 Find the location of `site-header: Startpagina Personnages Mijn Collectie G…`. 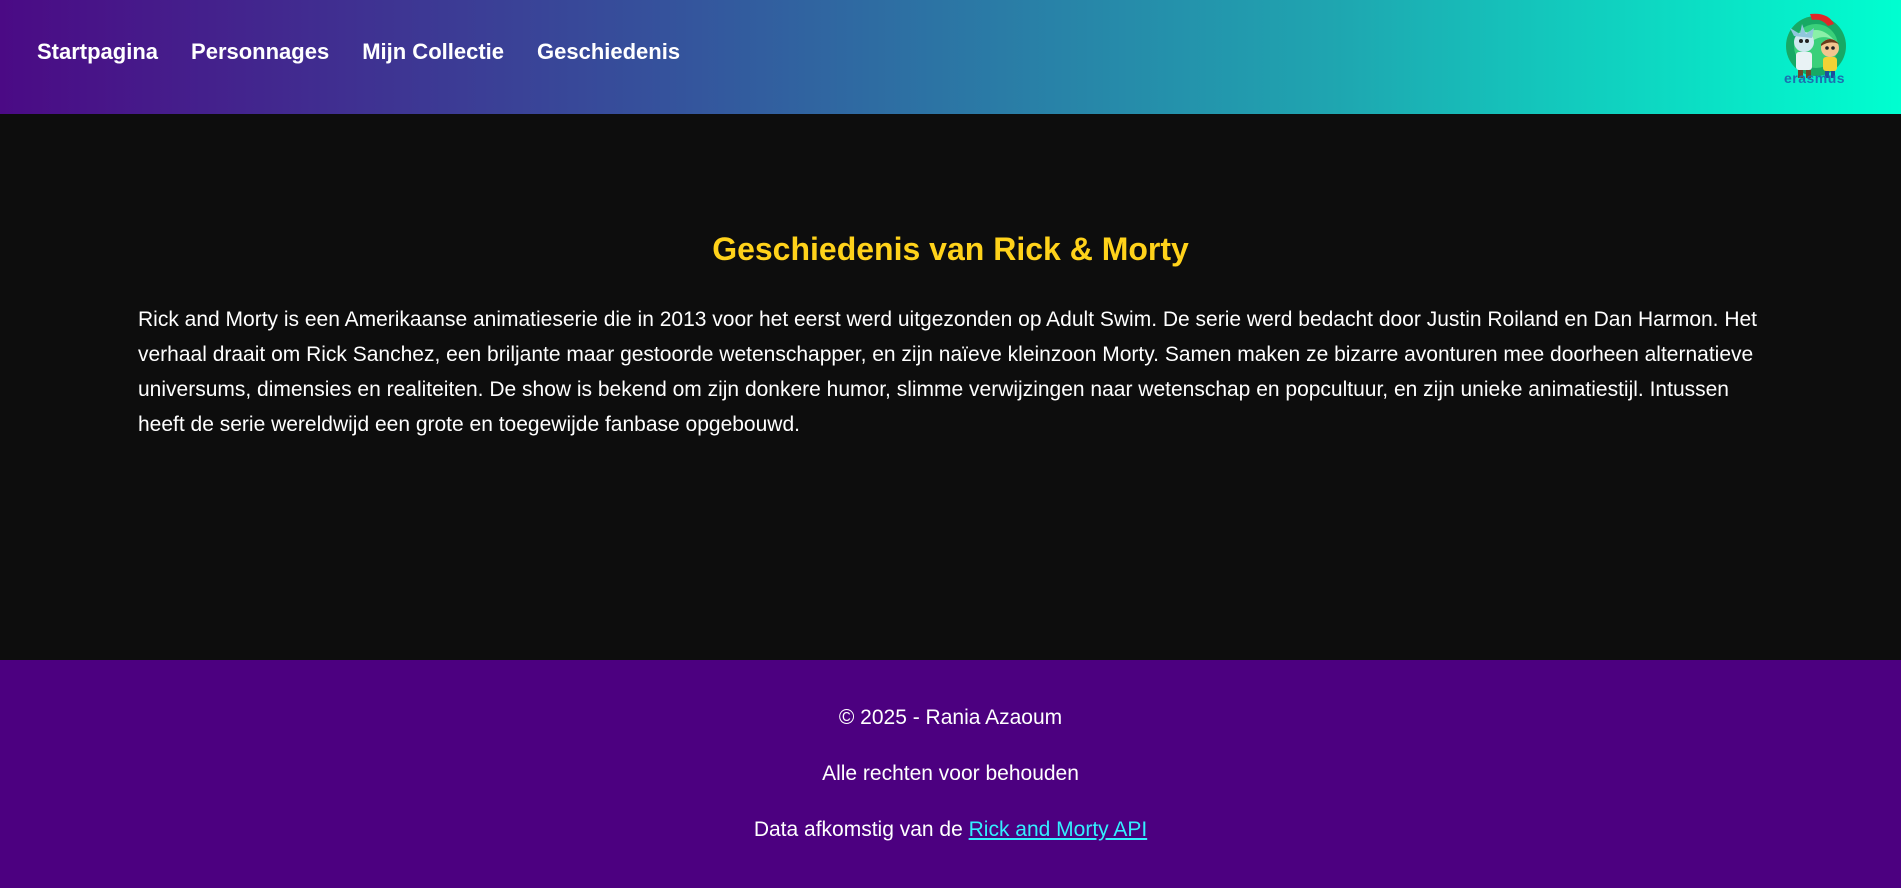

site-header: Startpagina Personnages Mijn Collectie G… is located at coordinates (950, 57).